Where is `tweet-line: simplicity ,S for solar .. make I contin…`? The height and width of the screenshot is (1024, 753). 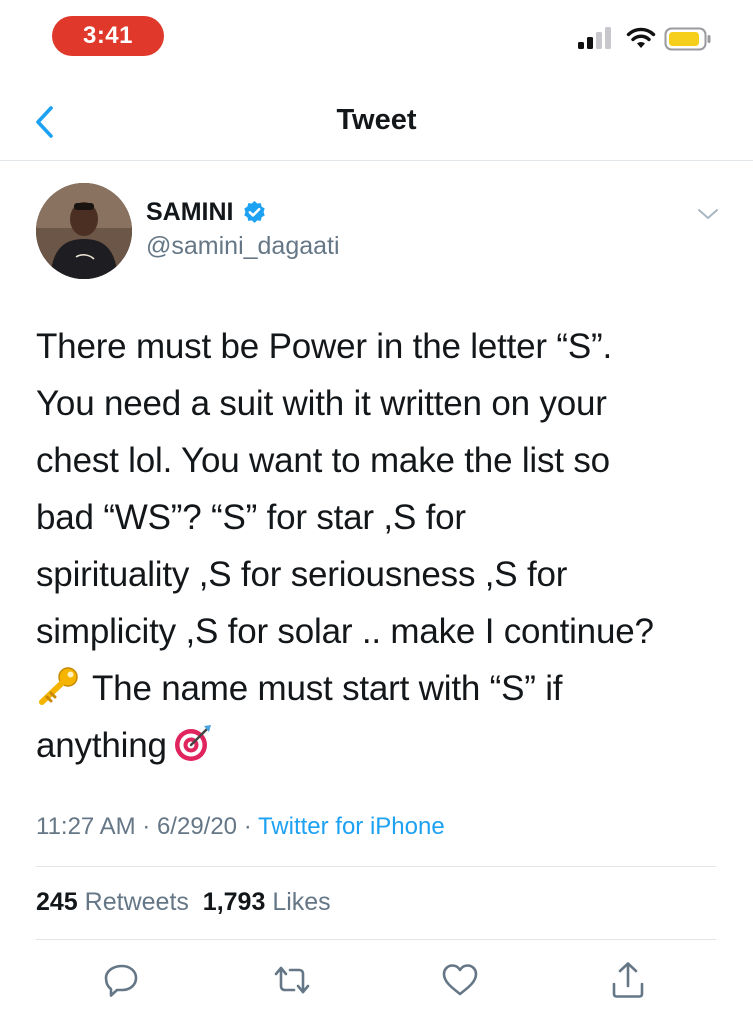
tweet-line: simplicity ,S for solar .. make I contin… is located at coordinates (345, 631).